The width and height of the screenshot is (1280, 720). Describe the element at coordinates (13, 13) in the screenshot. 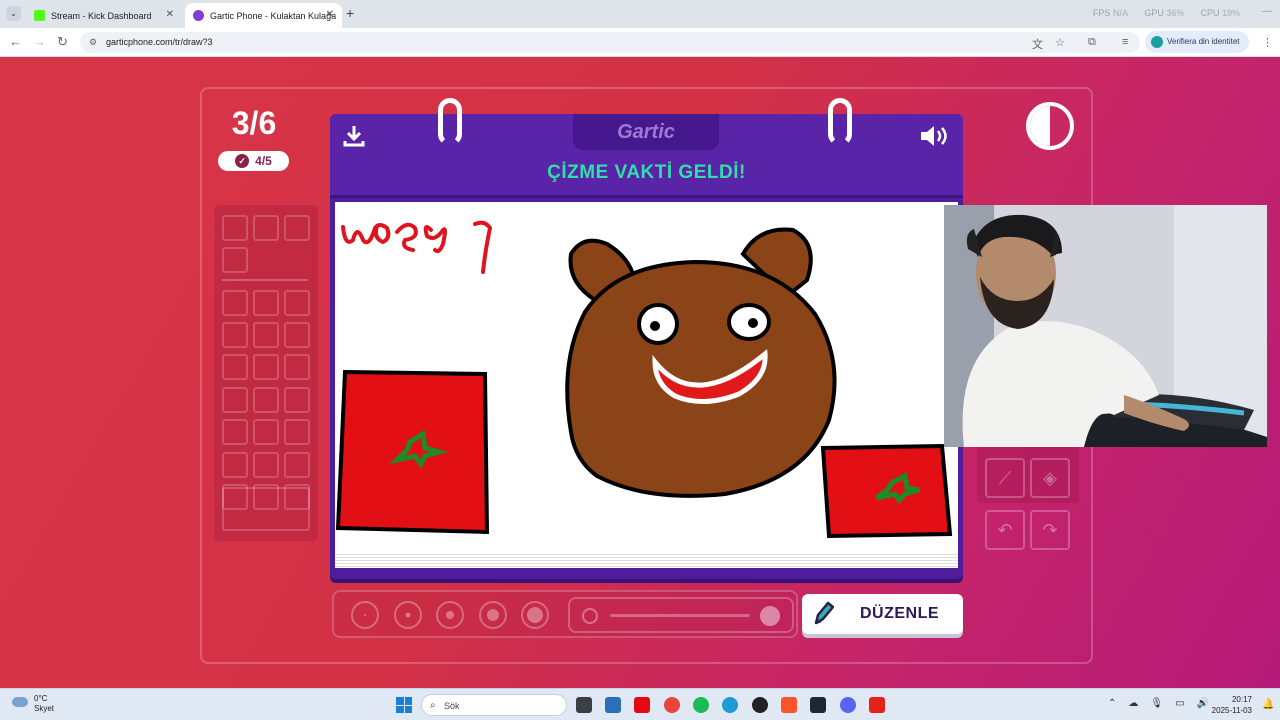

I see `tab-search-dropdown: ⌄` at that location.